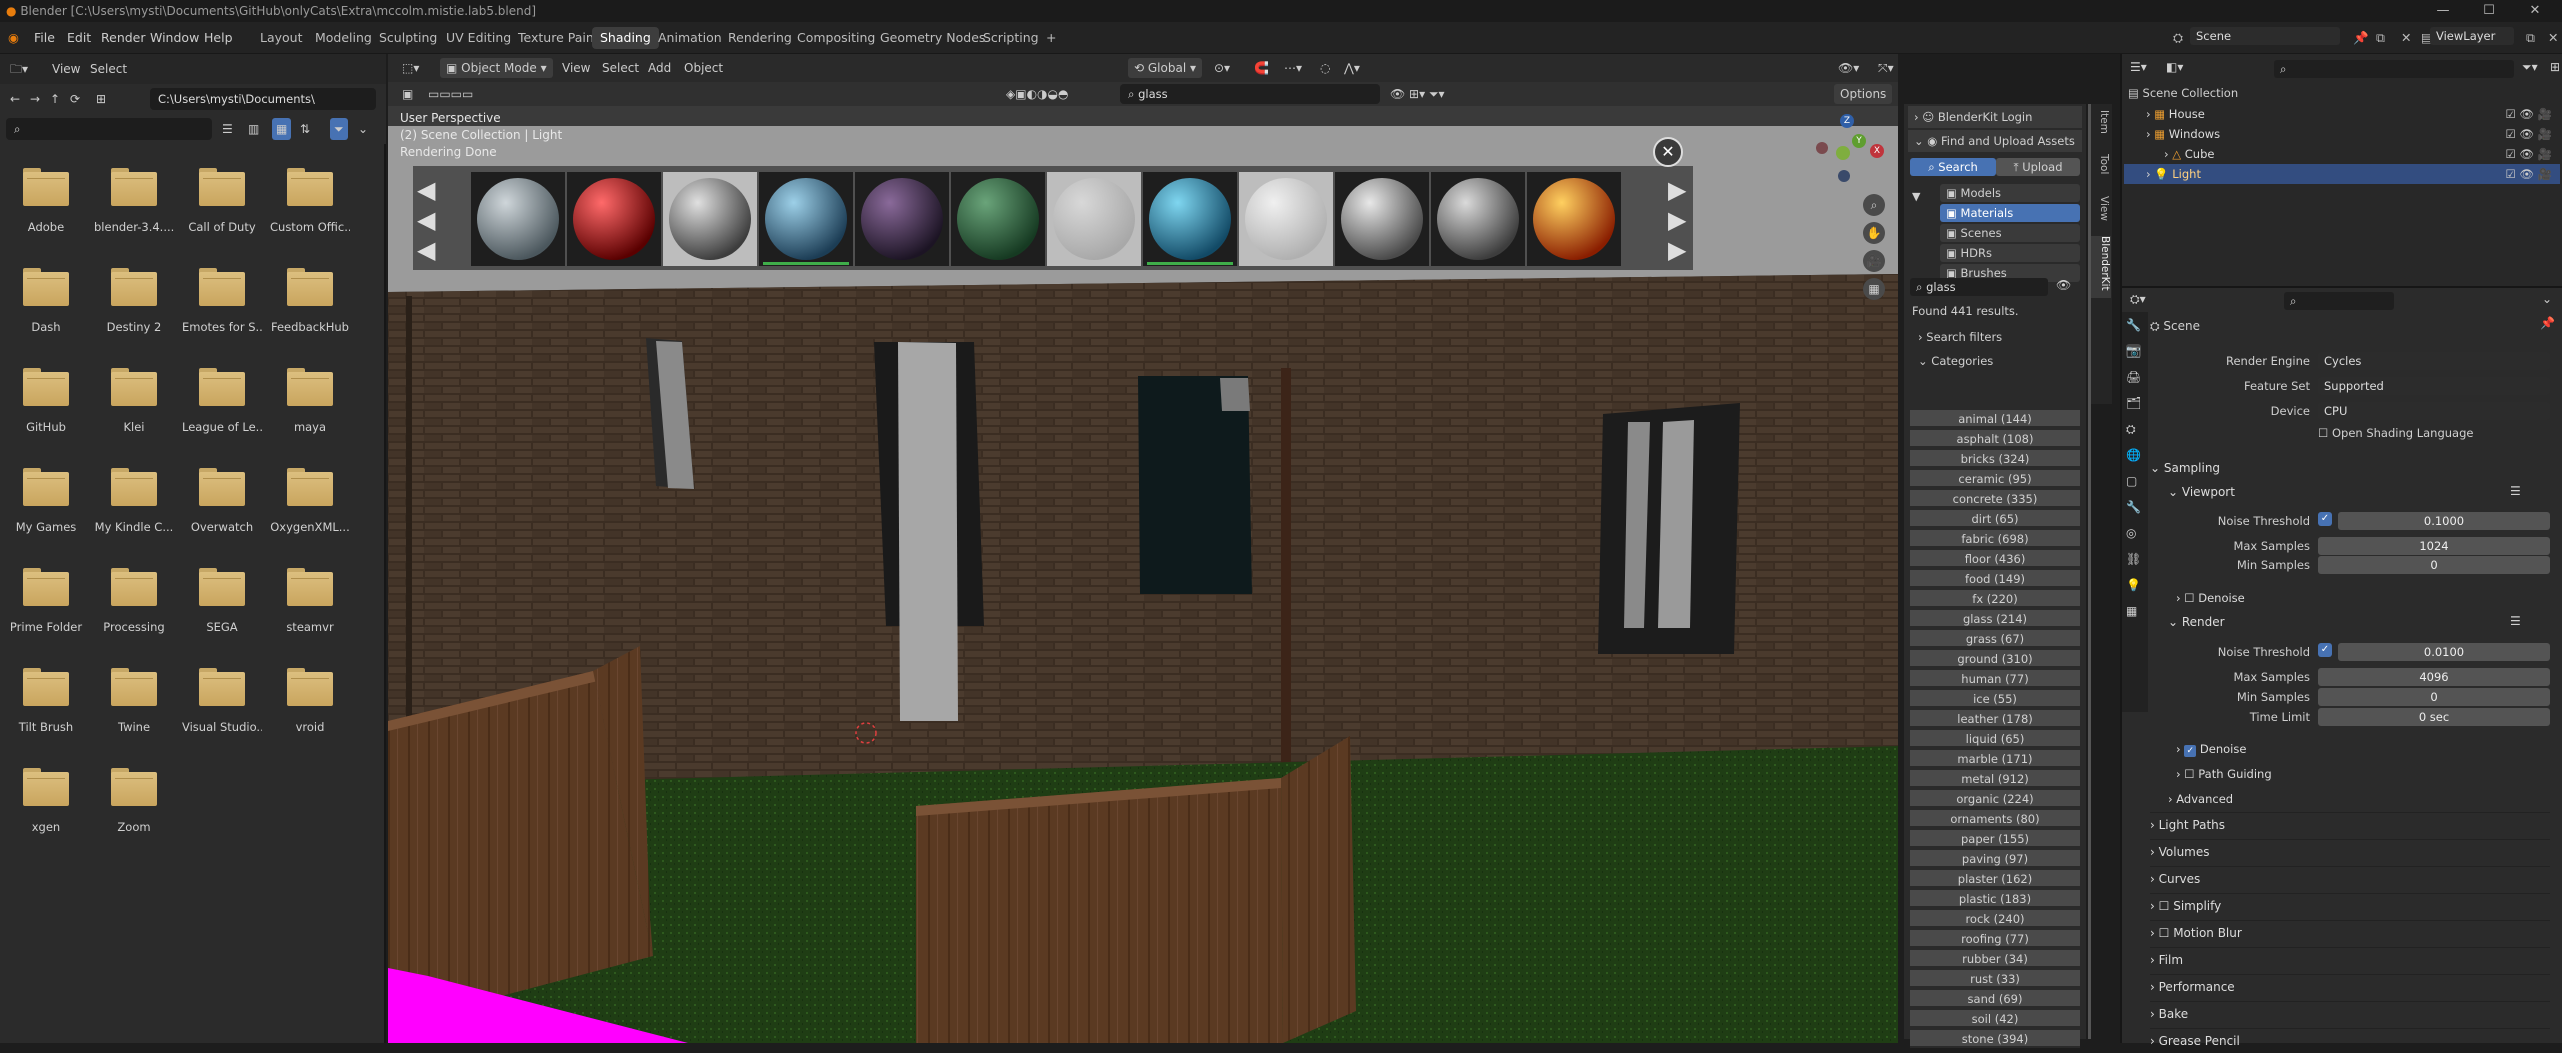  I want to click on close-asset-bar-icon: ✕, so click(1668, 152).